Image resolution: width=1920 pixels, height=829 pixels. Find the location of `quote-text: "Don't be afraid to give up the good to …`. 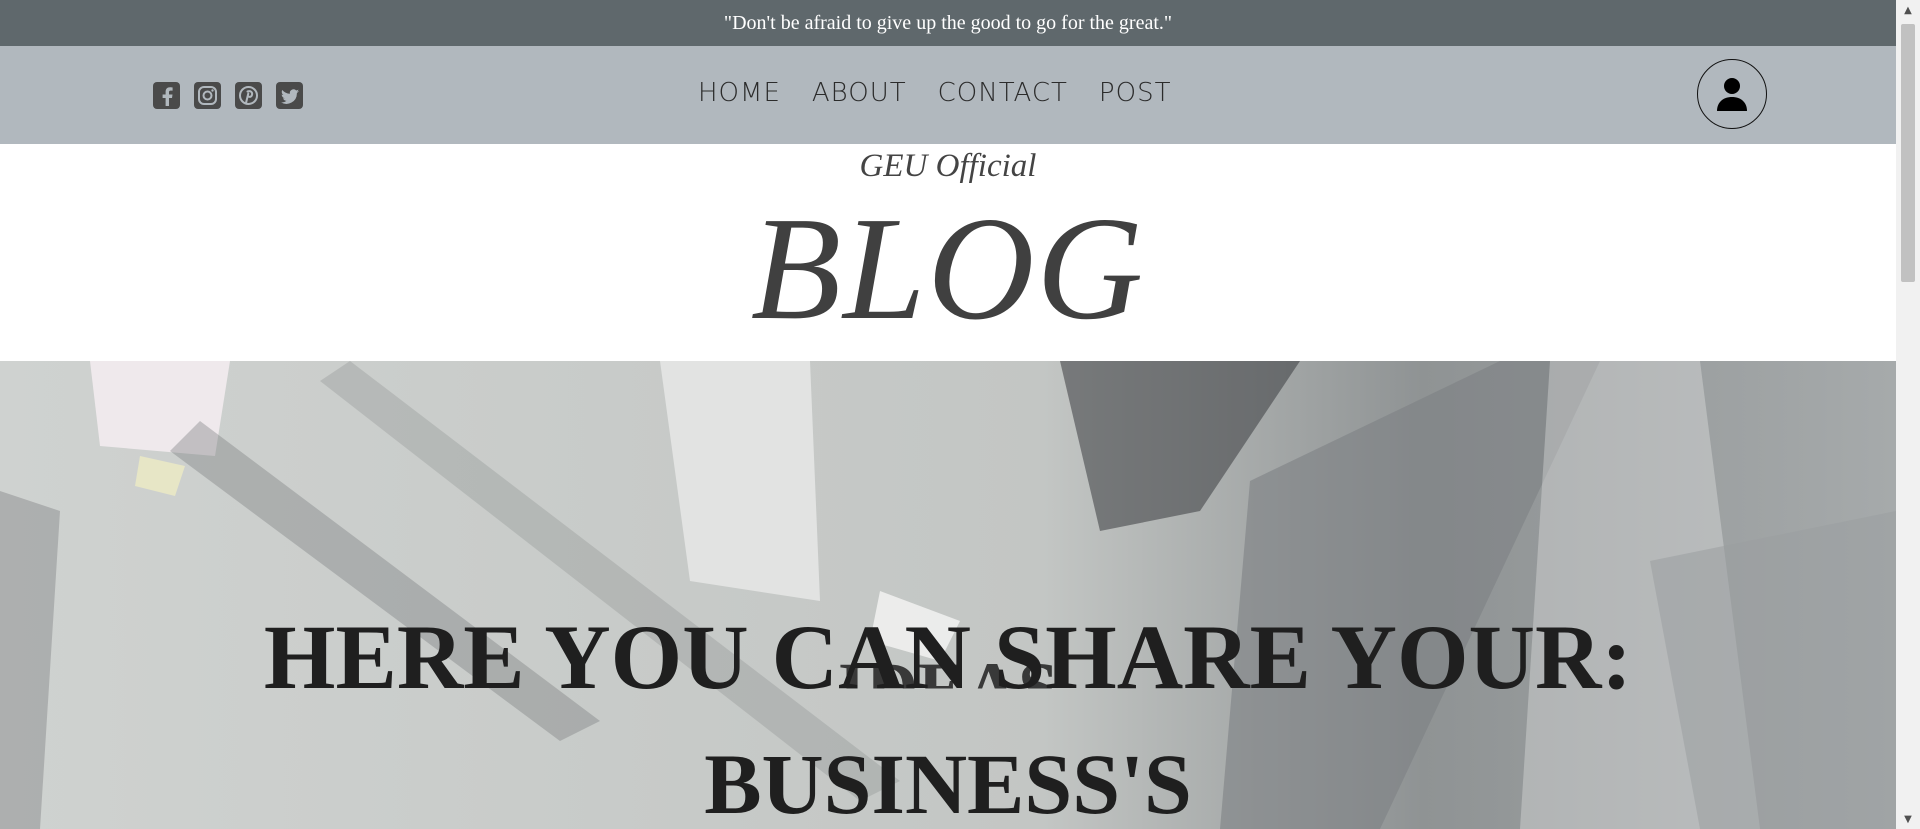

quote-text: "Don't be afraid to give up the good to … is located at coordinates (948, 22).